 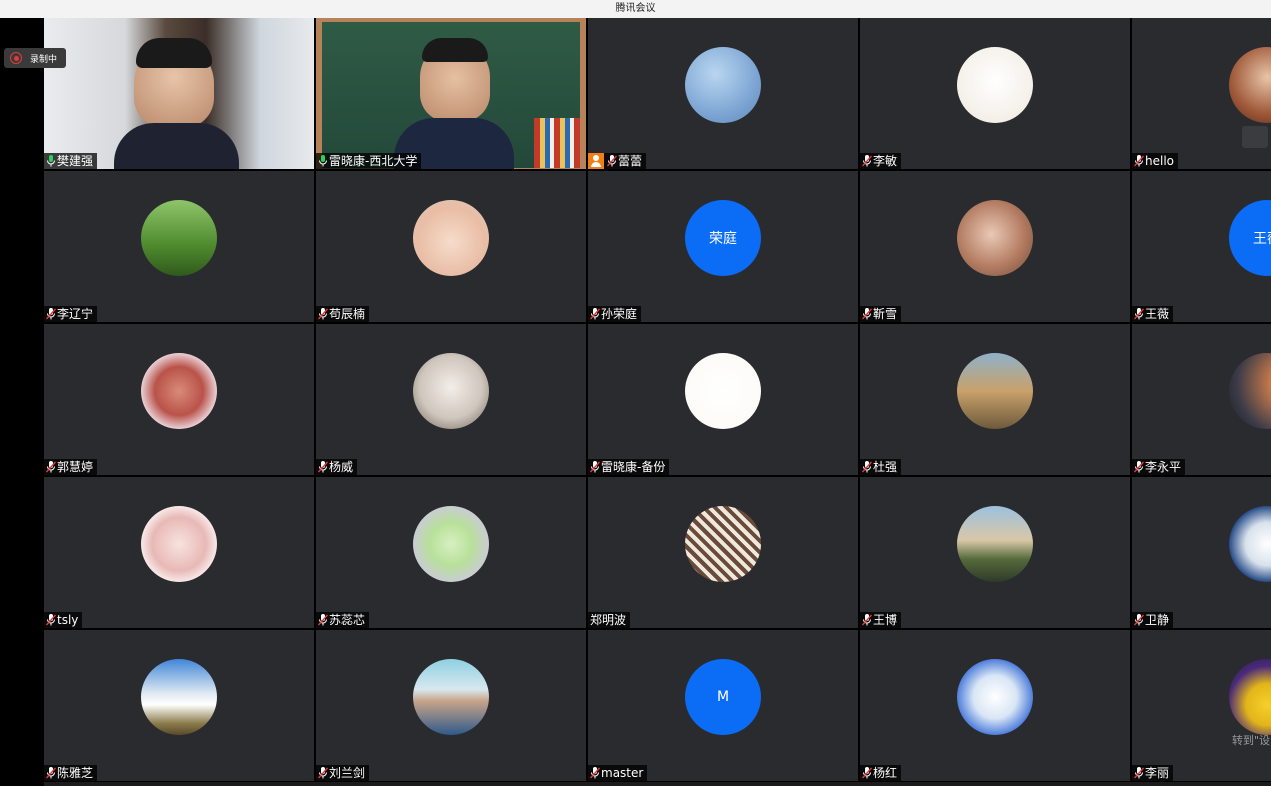 What do you see at coordinates (343, 314) in the screenshot?
I see `participant-name-label: 苟辰楠` at bounding box center [343, 314].